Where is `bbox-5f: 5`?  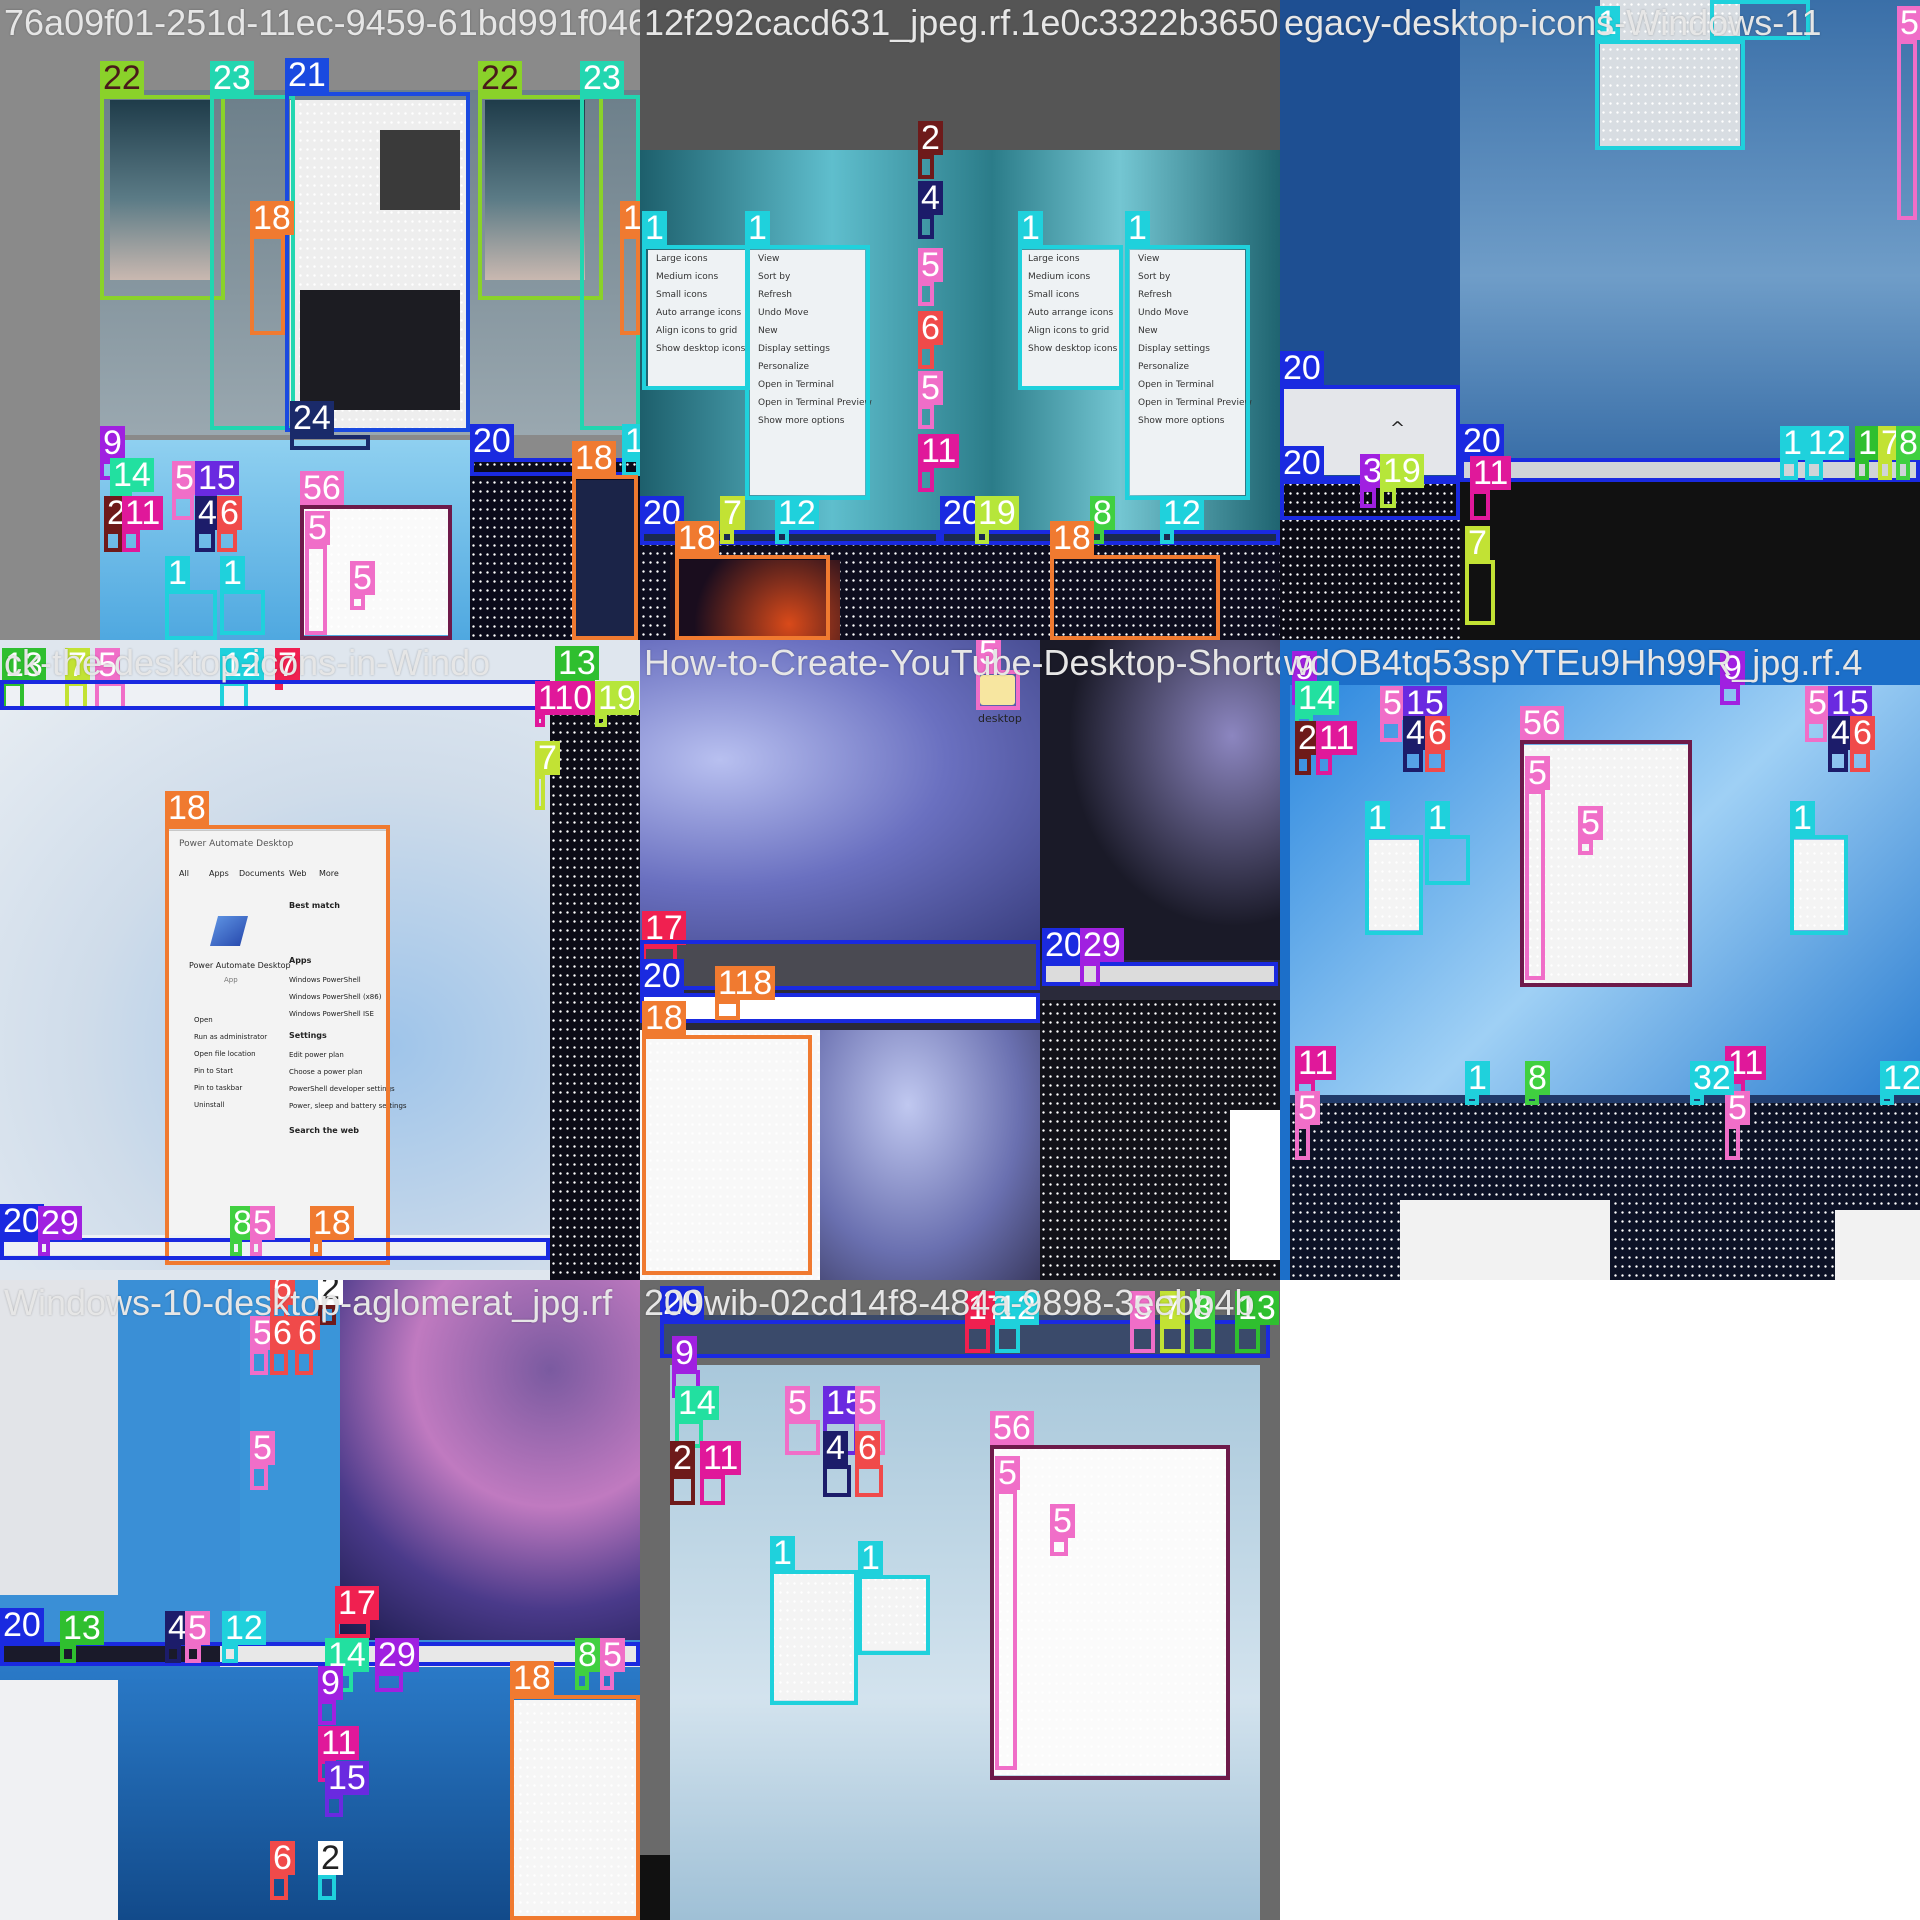
bbox-5f: 5 is located at coordinates (1737, 1125).